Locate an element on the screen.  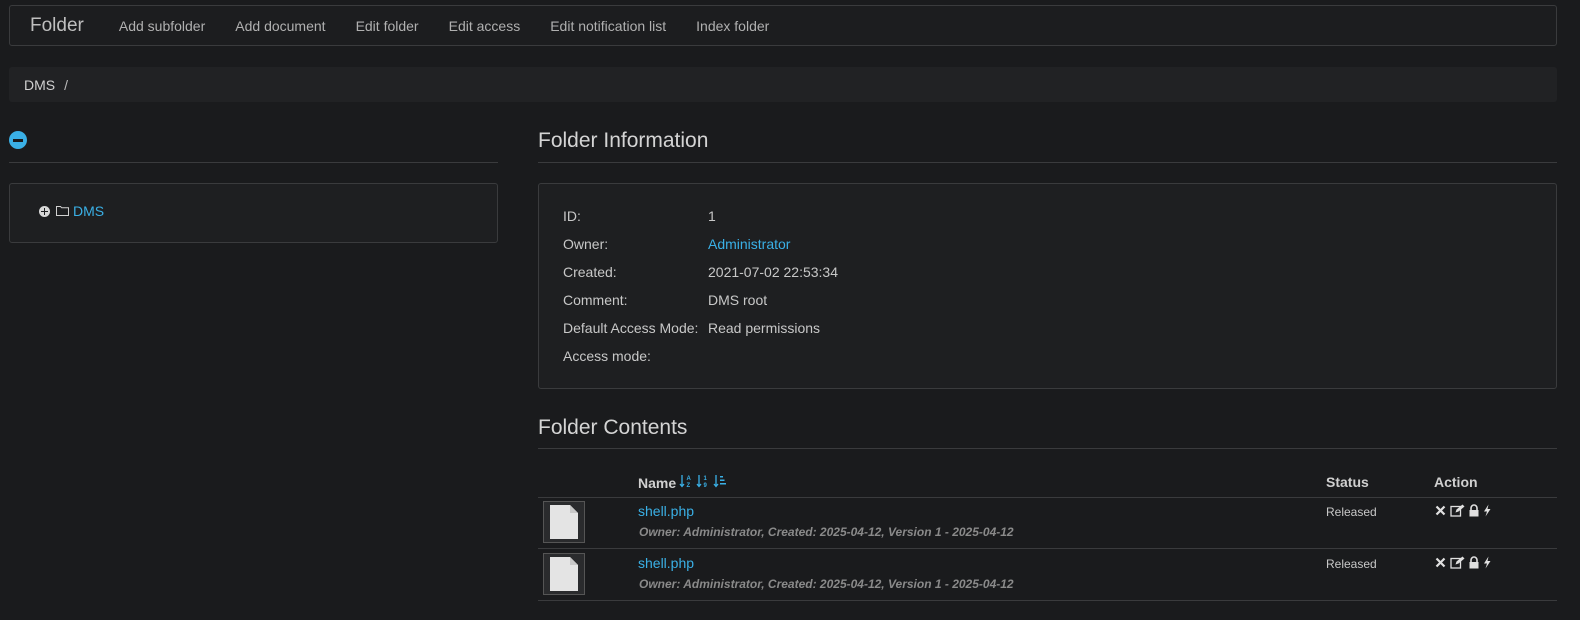
breadcrumb: DMS / is located at coordinates (783, 84).